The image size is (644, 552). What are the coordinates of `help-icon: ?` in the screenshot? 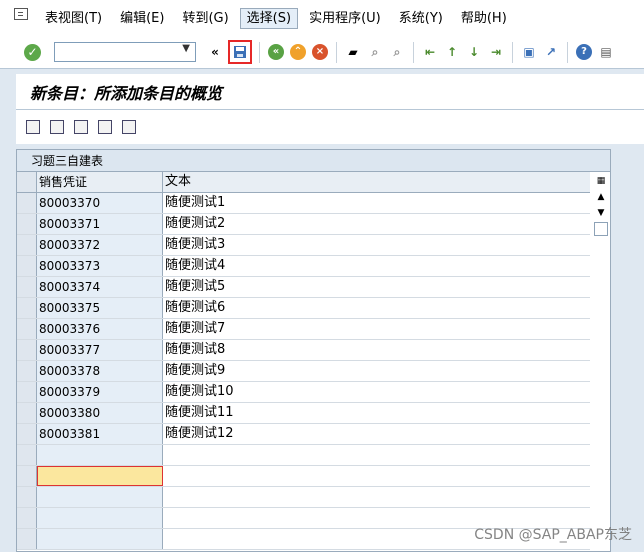 It's located at (584, 52).